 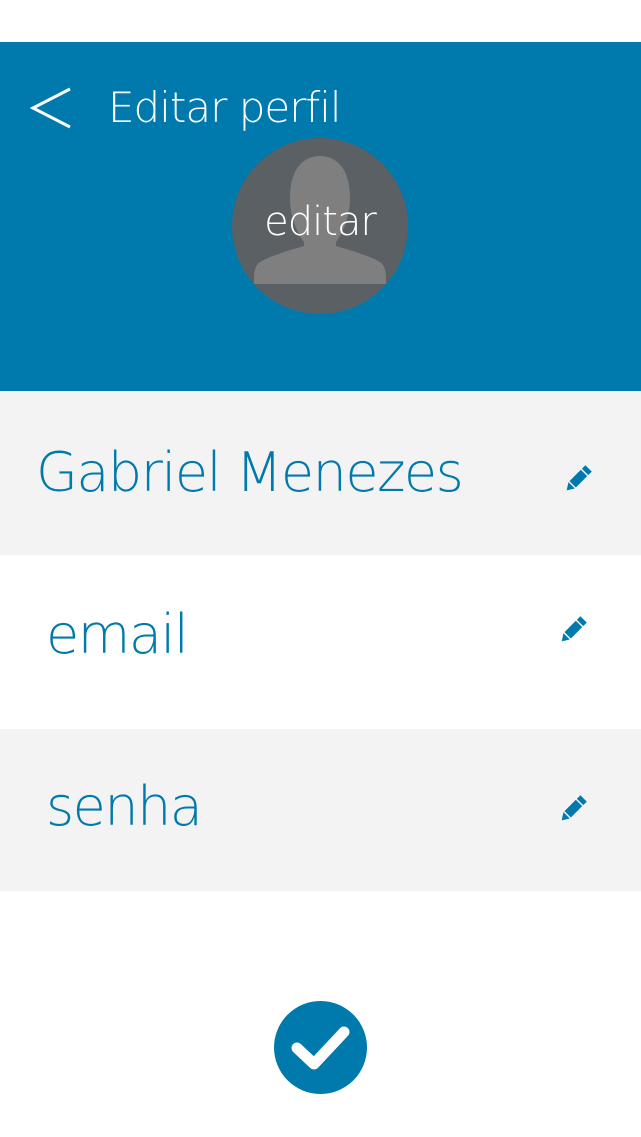 I want to click on email-field-value: email, so click(x=117, y=634).